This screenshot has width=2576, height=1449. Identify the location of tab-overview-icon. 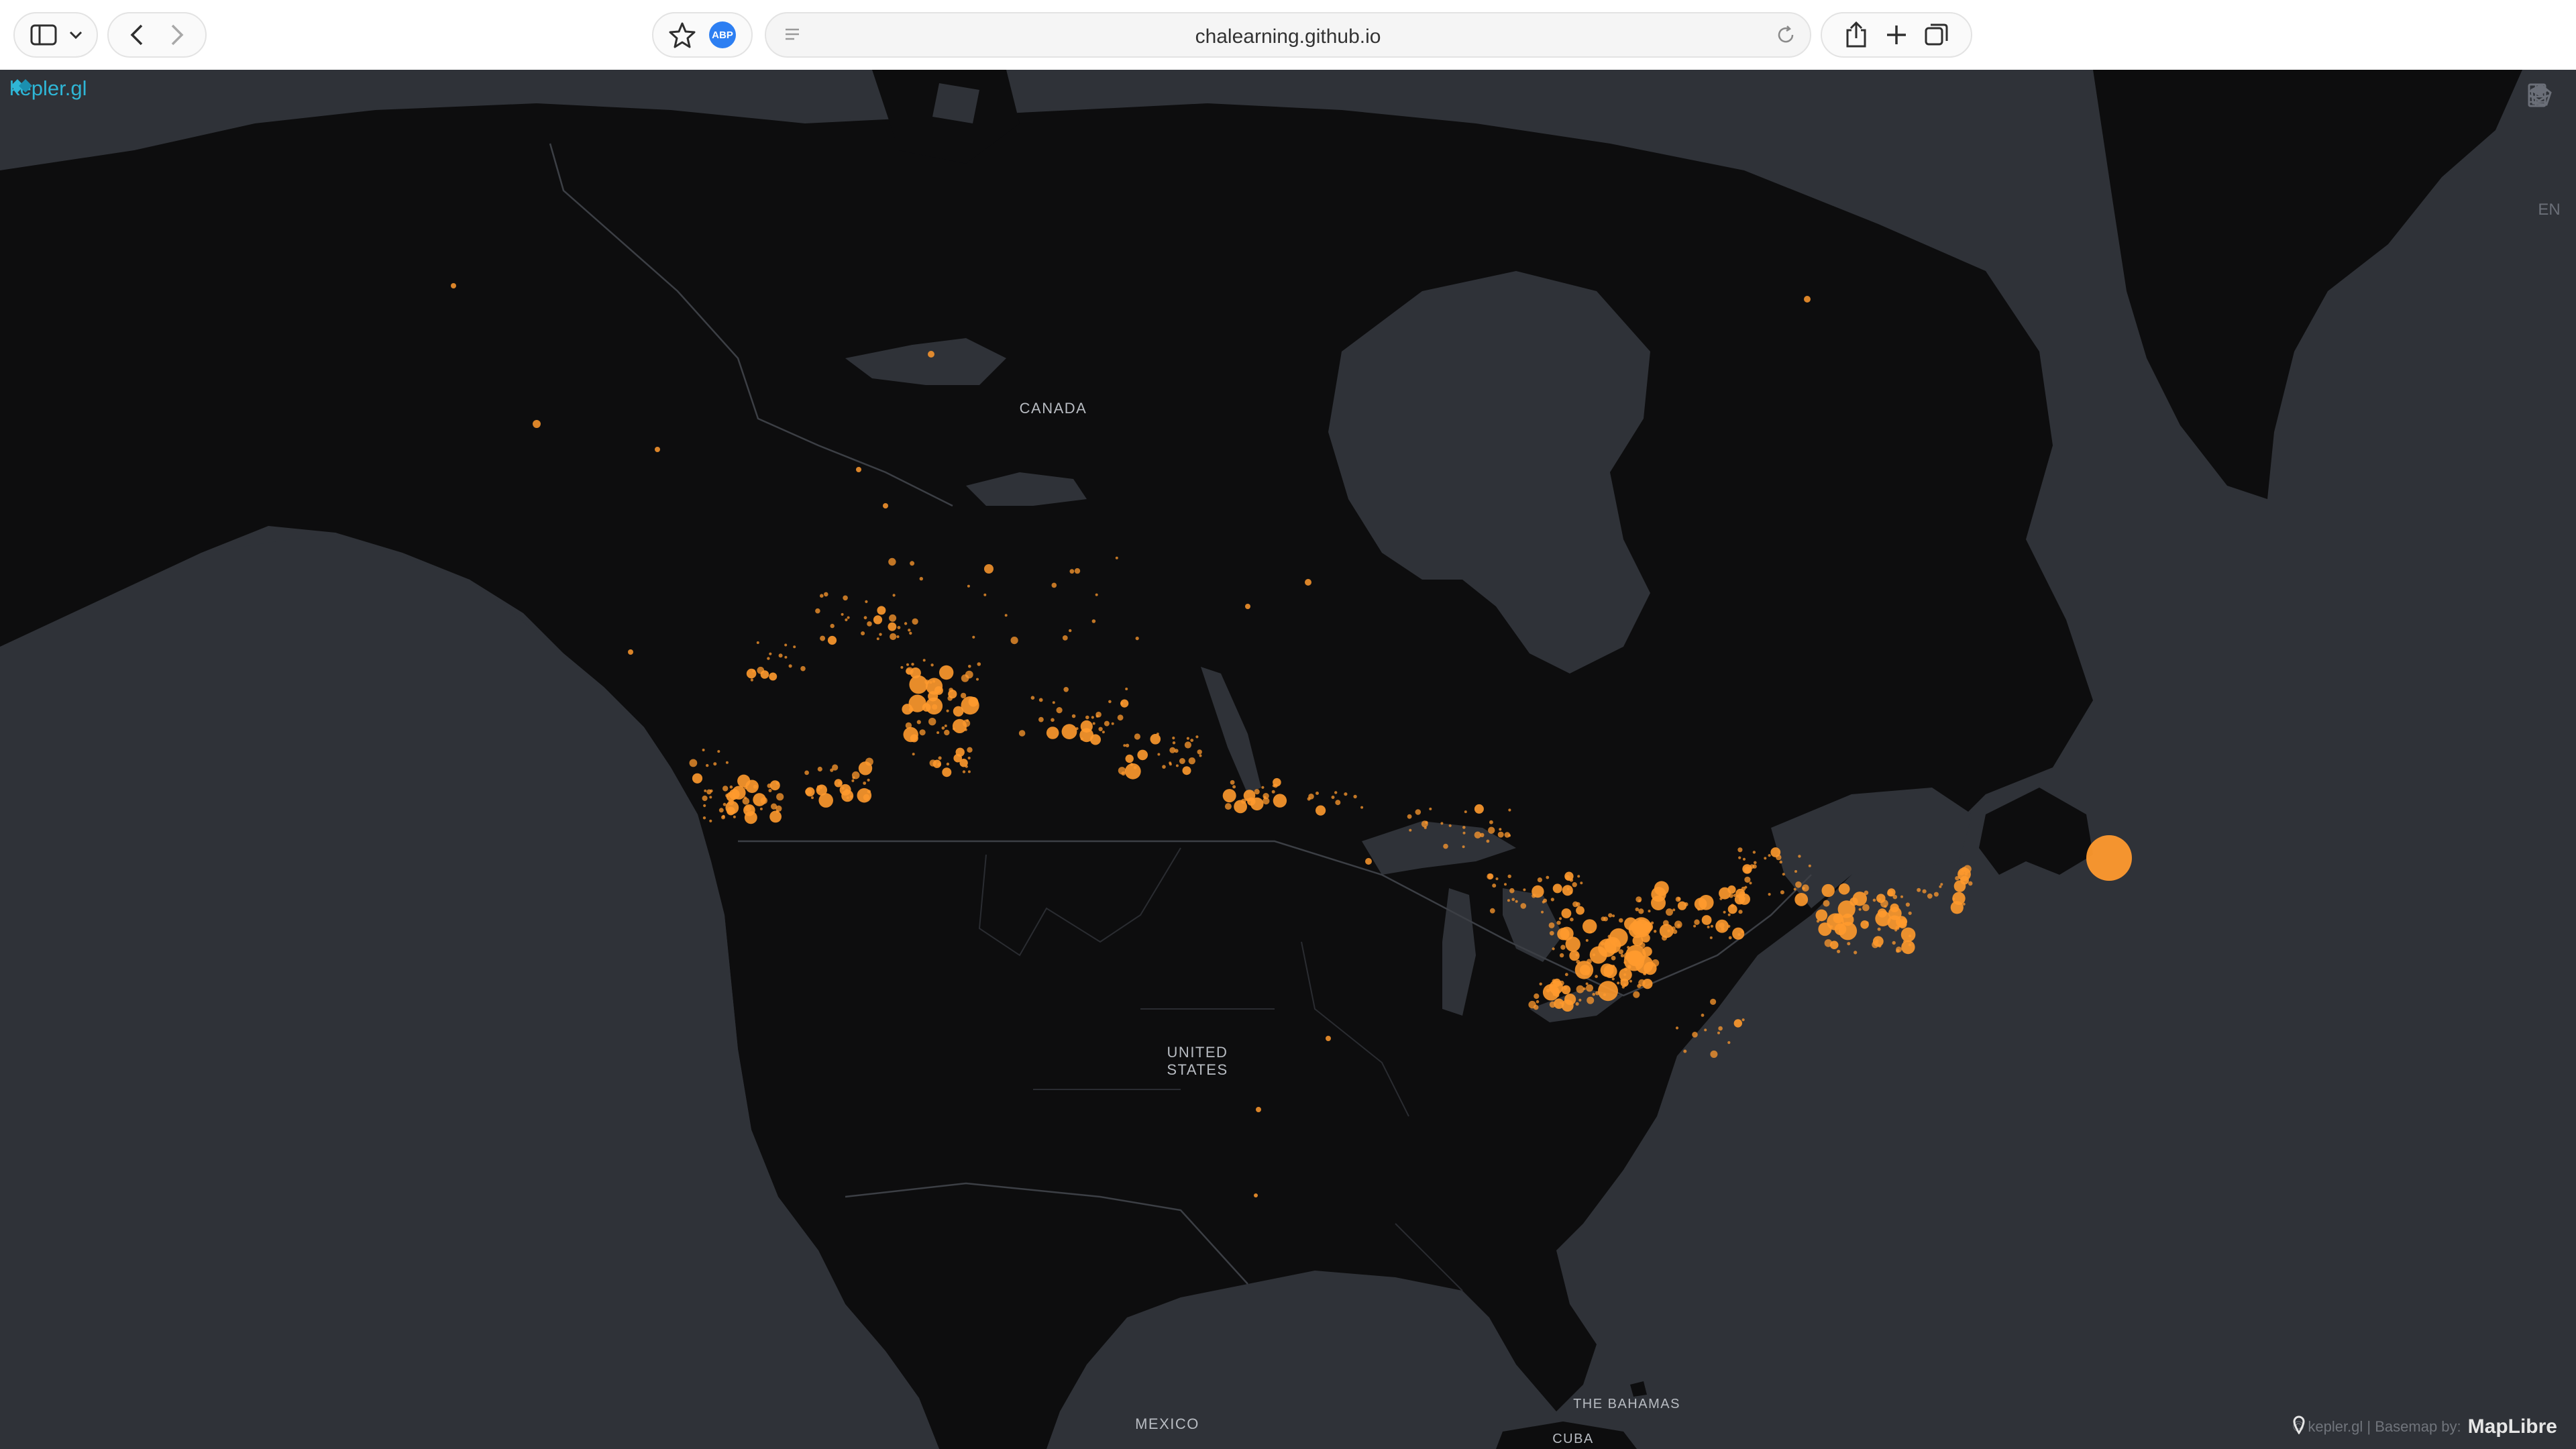
(1937, 35).